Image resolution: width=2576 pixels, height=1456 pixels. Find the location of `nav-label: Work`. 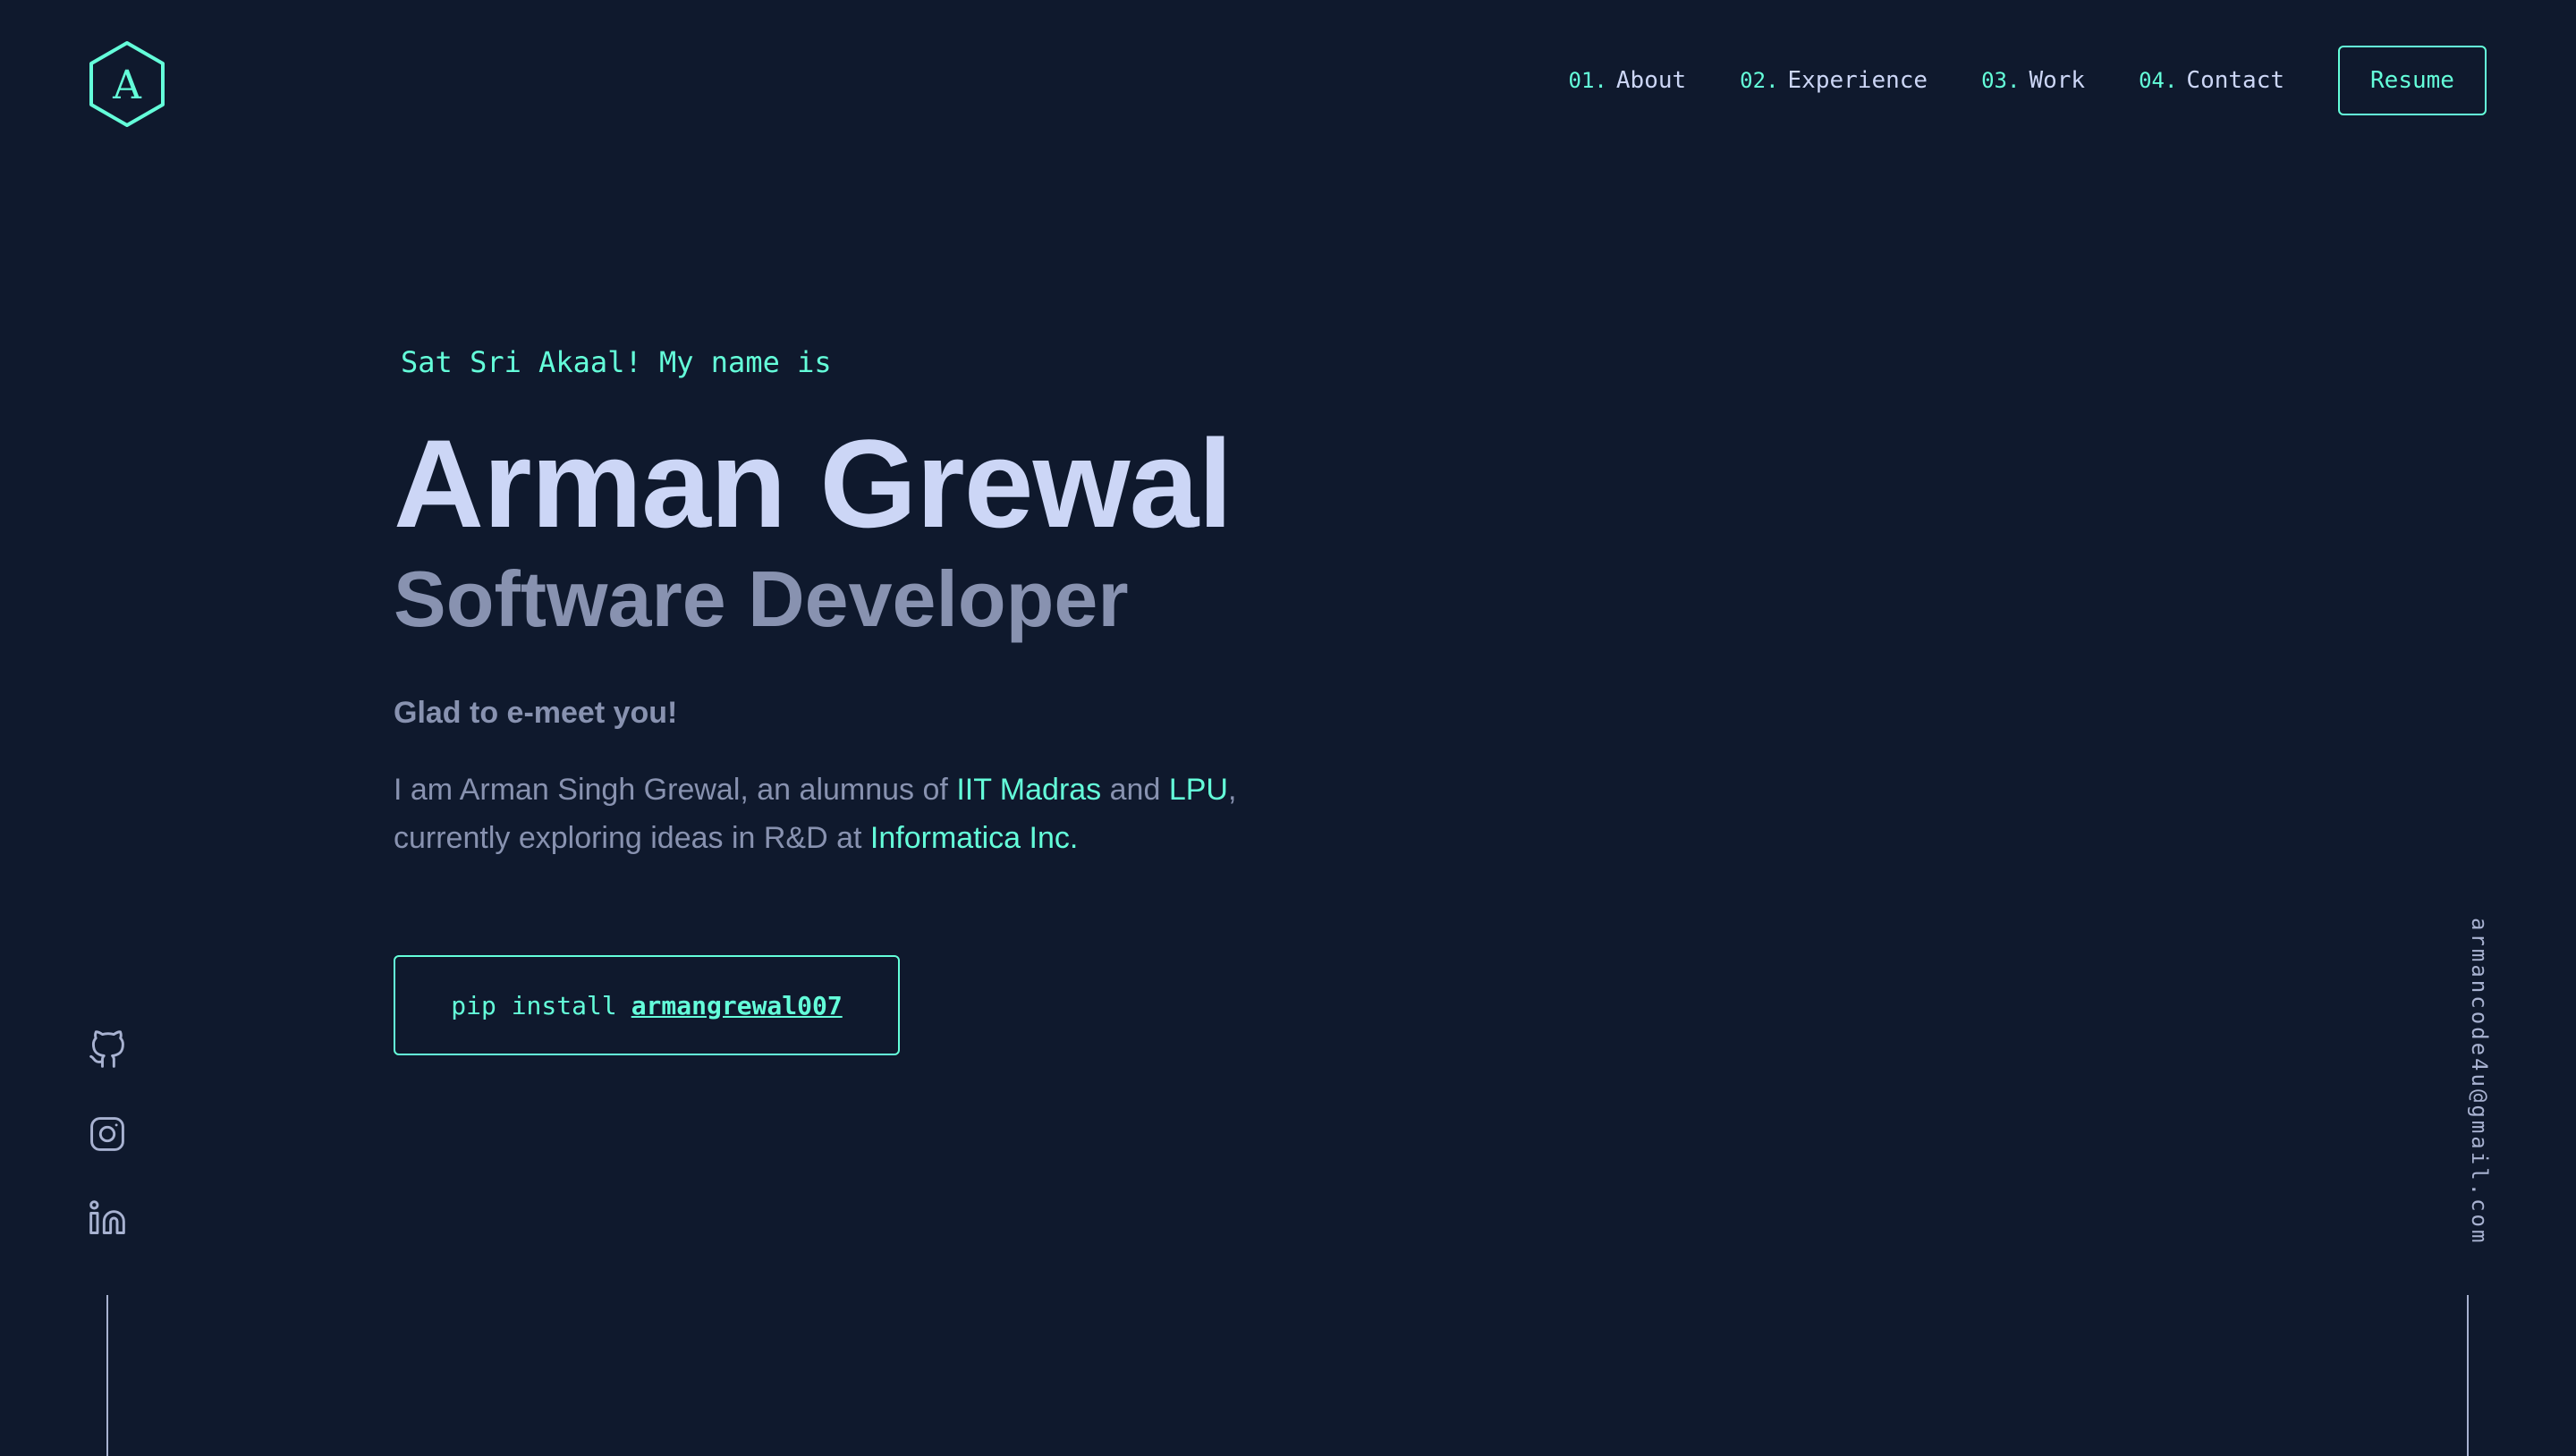

nav-label: Work is located at coordinates (2057, 80).